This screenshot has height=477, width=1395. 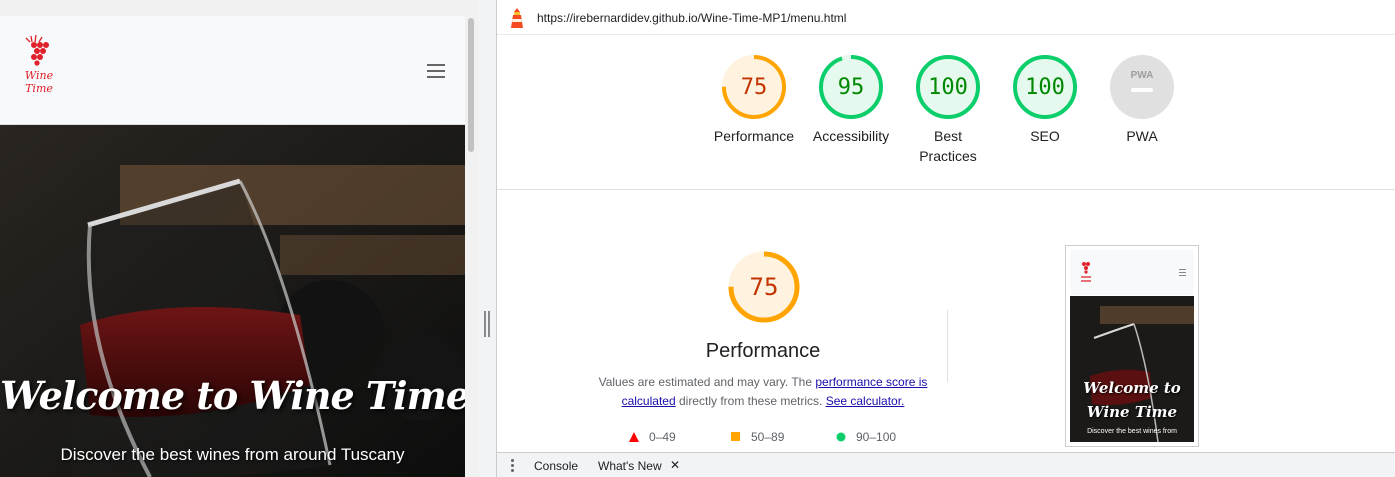 What do you see at coordinates (754, 136) in the screenshot?
I see `gauge-performance-label: Performance` at bounding box center [754, 136].